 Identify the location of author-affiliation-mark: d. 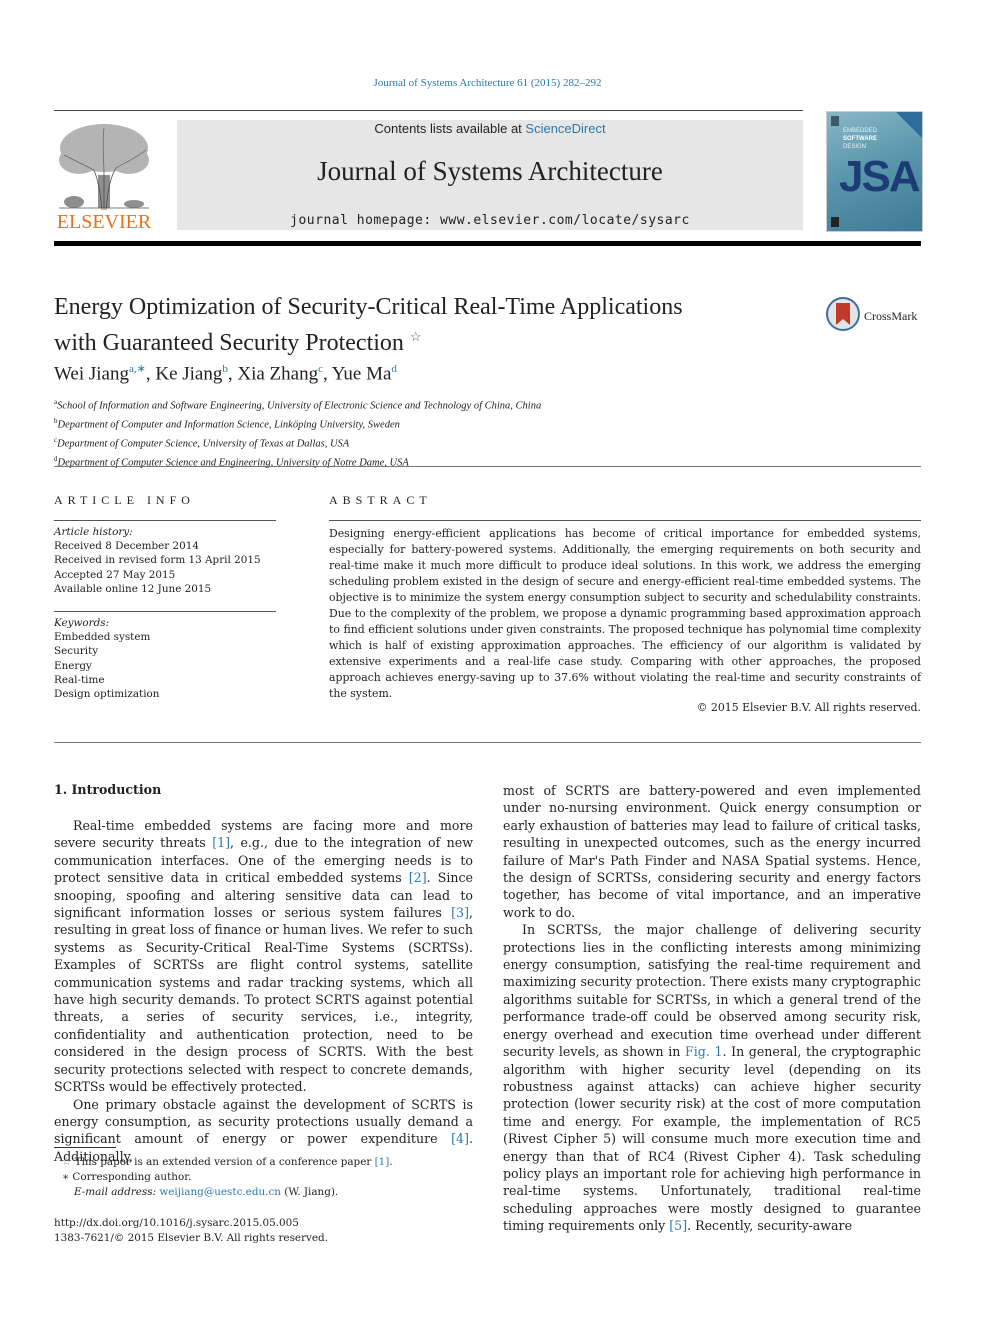
(394, 369).